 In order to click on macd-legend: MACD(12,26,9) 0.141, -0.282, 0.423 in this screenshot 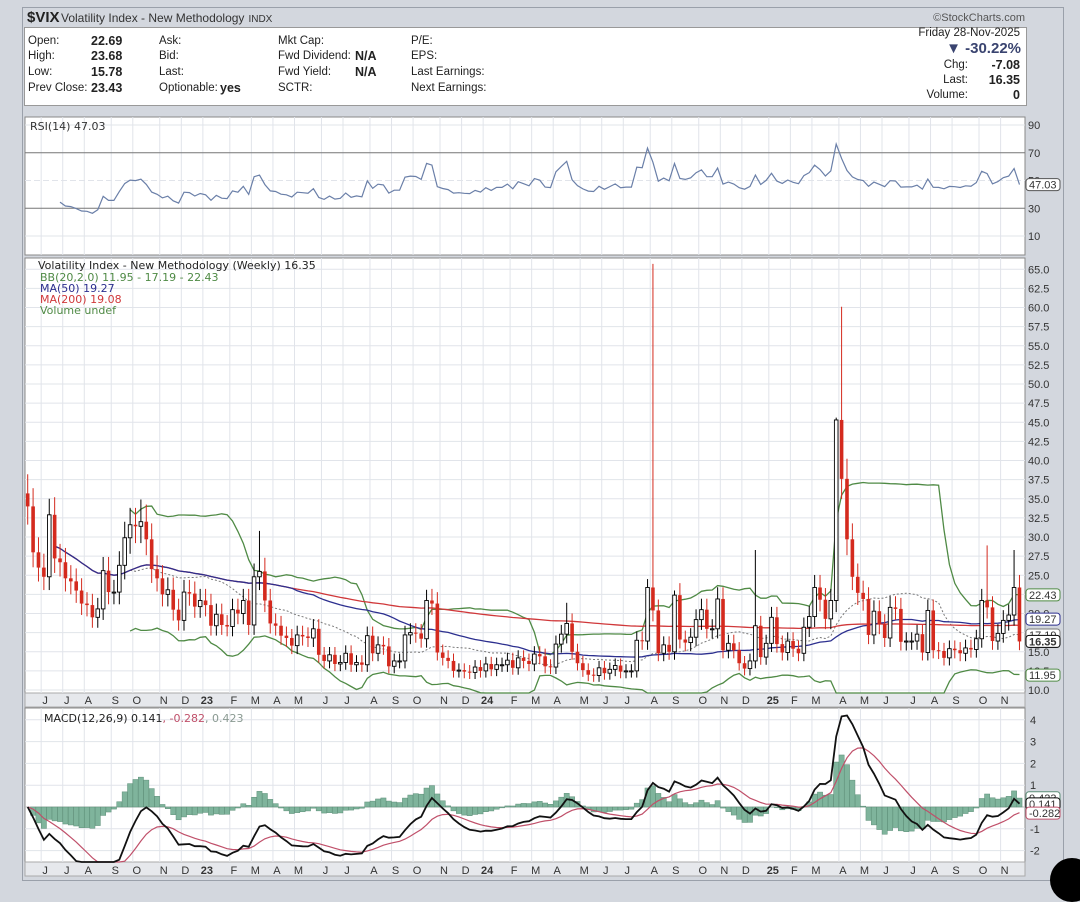, I will do `click(143, 718)`.